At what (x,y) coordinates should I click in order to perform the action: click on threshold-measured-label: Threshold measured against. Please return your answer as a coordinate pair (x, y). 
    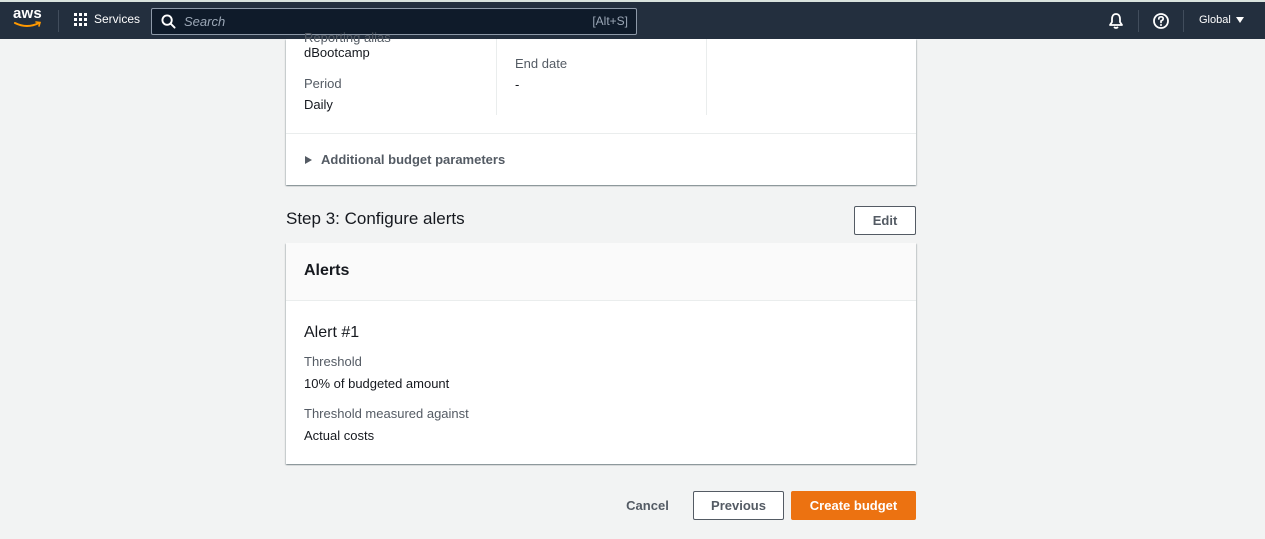
    Looking at the image, I should click on (386, 413).